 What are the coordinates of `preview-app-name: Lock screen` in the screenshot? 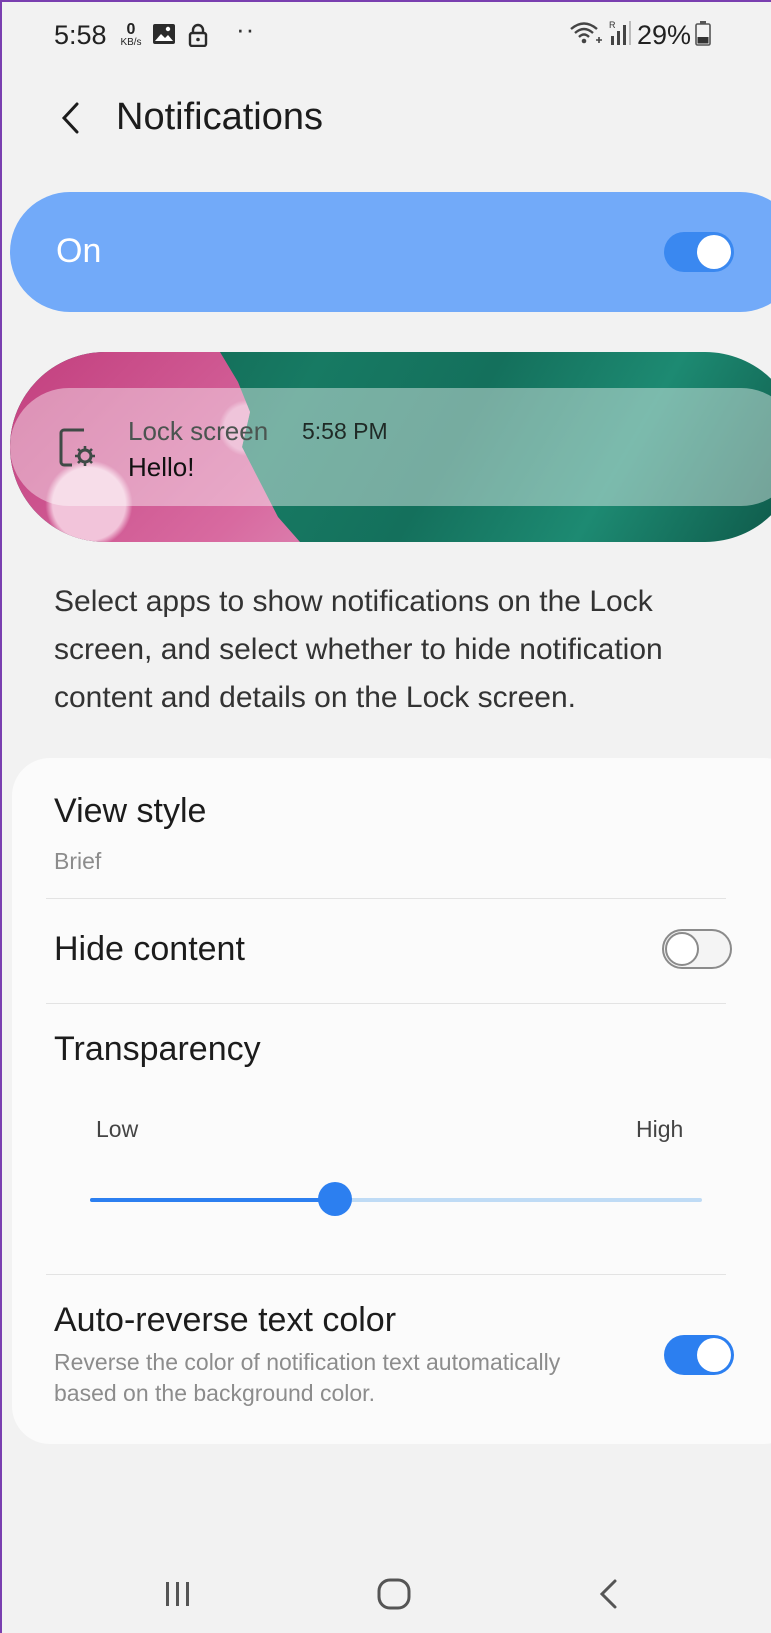 It's located at (198, 431).